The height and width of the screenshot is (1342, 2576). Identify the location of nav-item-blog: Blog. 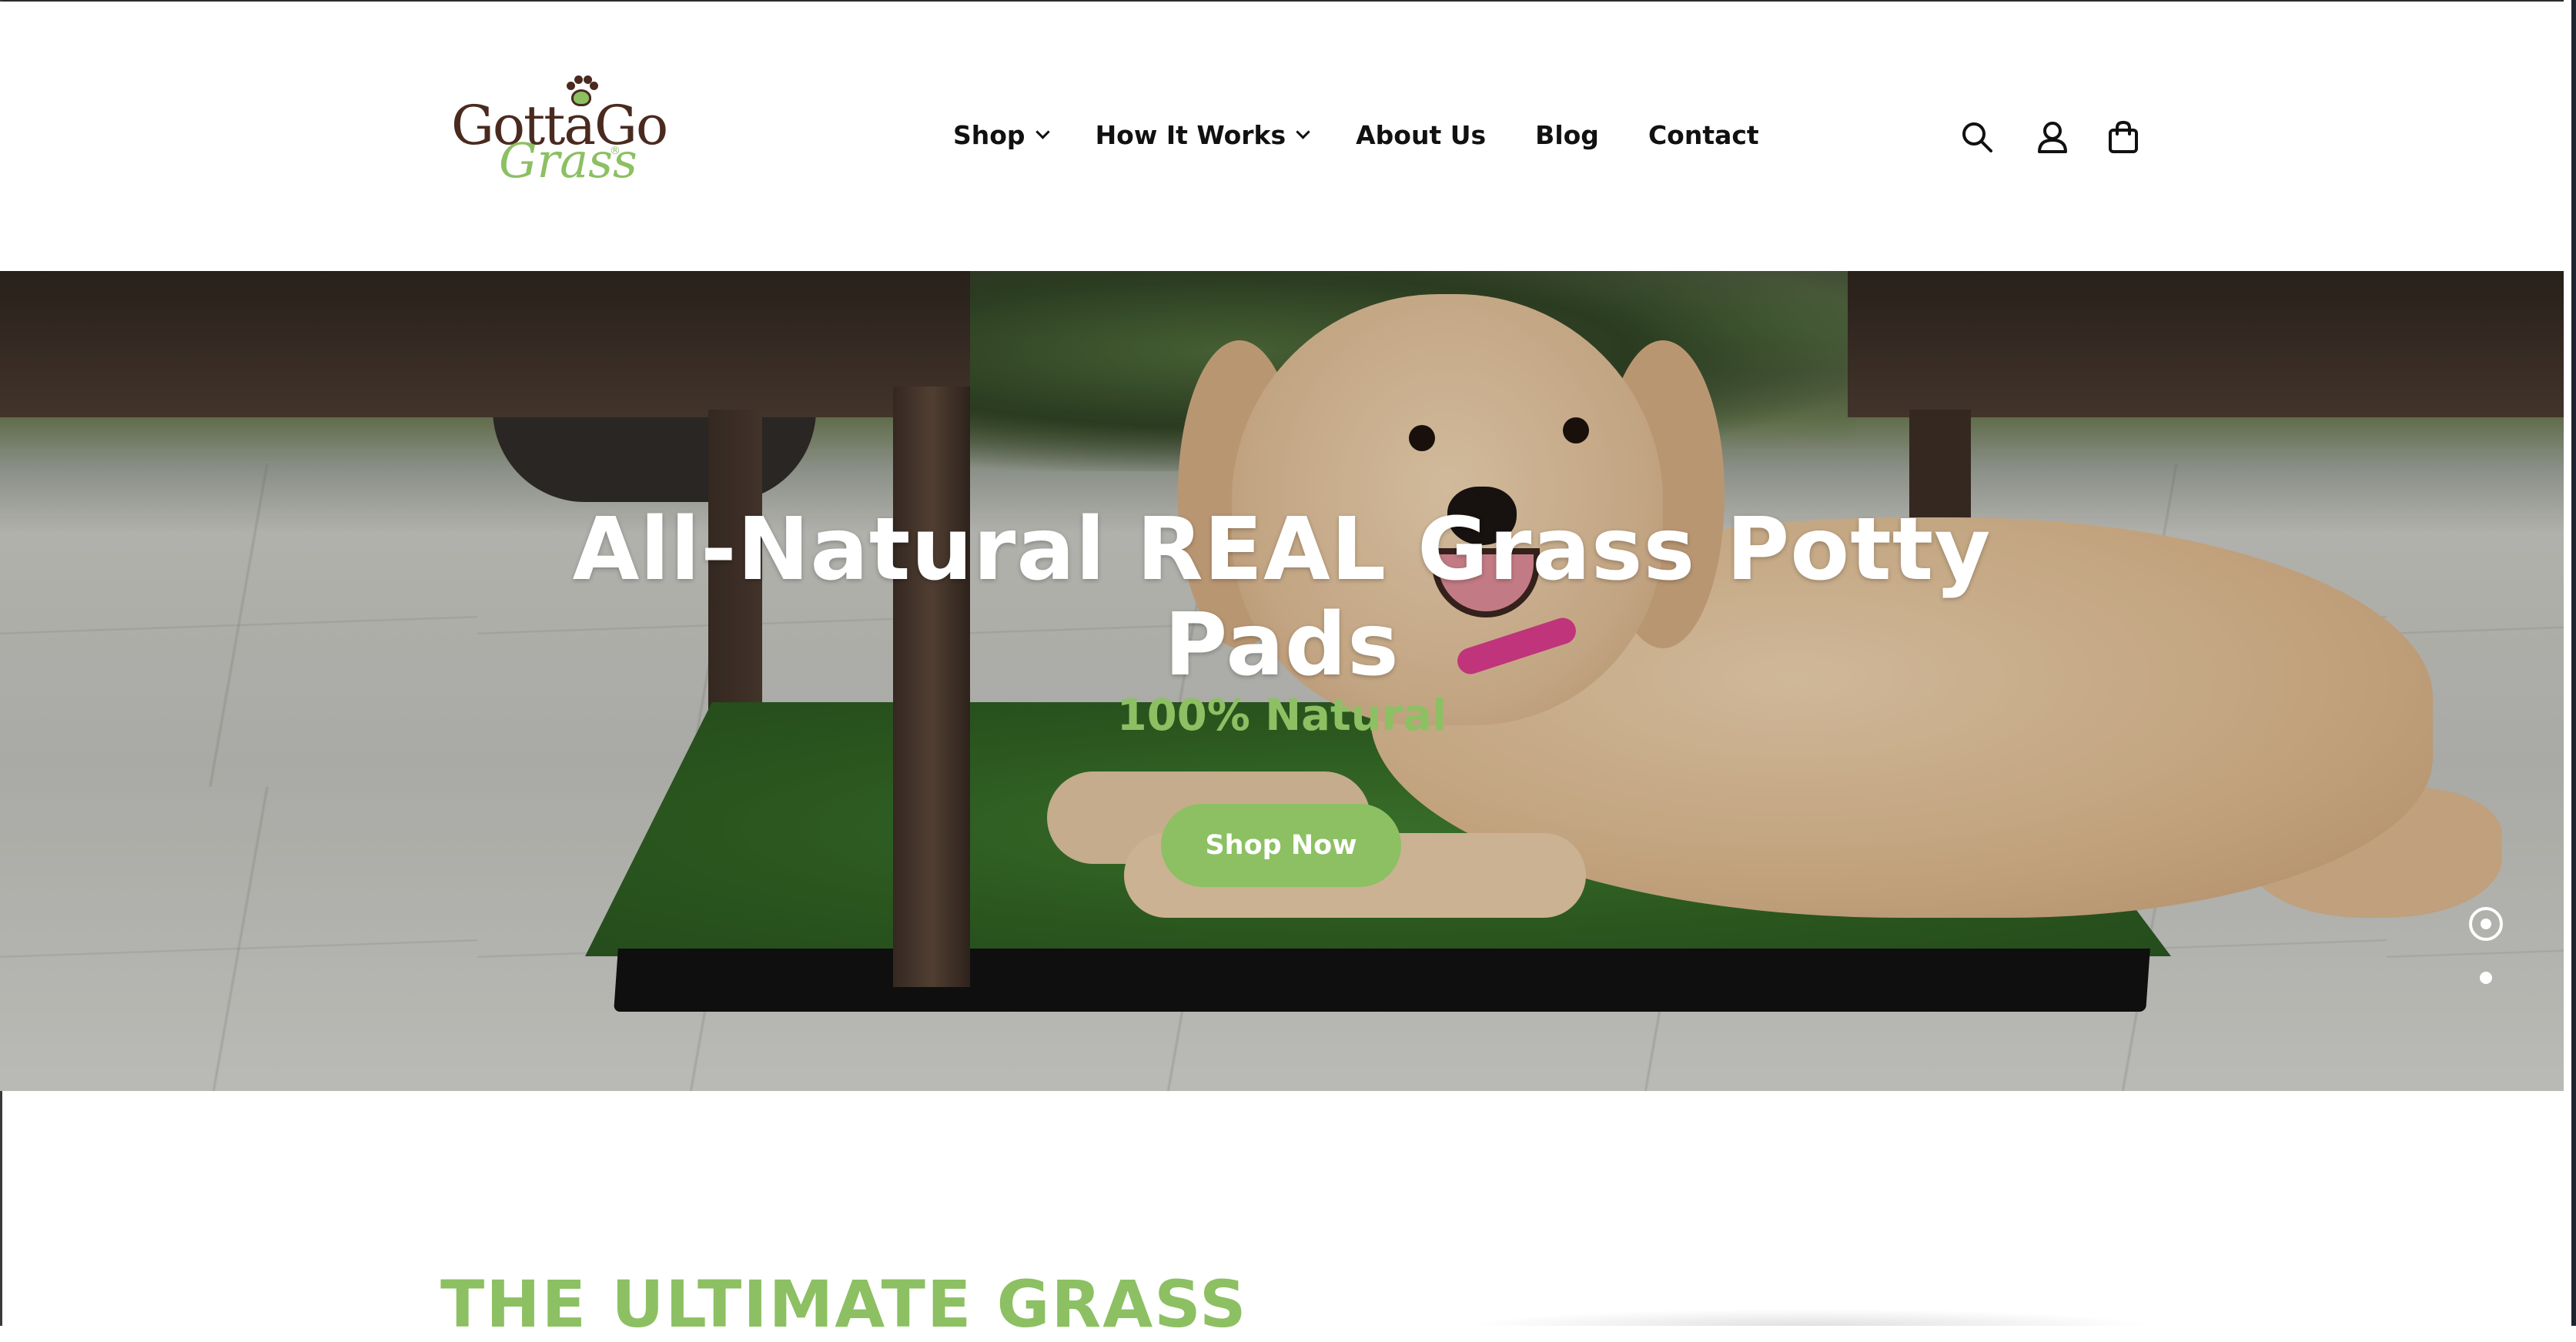
(1567, 135).